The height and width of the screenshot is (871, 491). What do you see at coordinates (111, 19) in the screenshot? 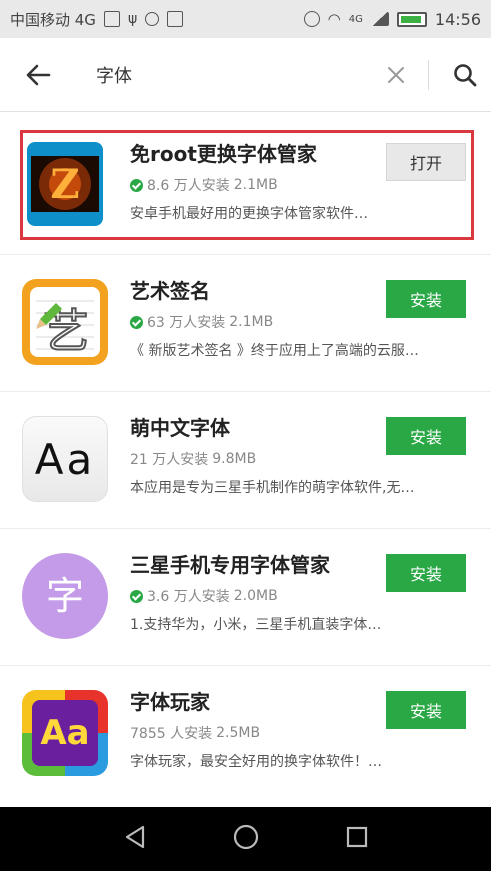
I see `notification-image-icon` at bounding box center [111, 19].